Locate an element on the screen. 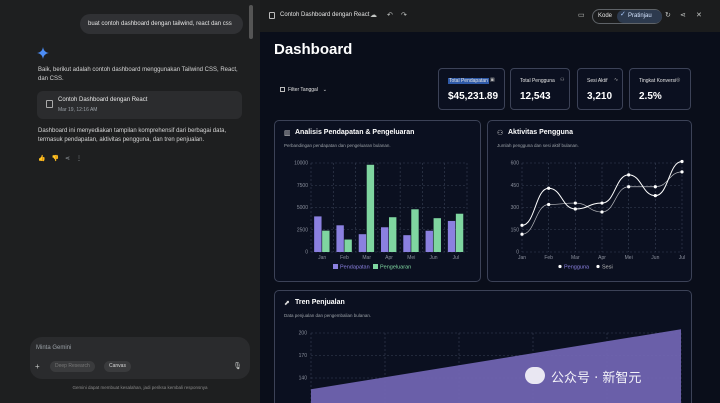  cloud-icon: ☁ is located at coordinates (373, 15).